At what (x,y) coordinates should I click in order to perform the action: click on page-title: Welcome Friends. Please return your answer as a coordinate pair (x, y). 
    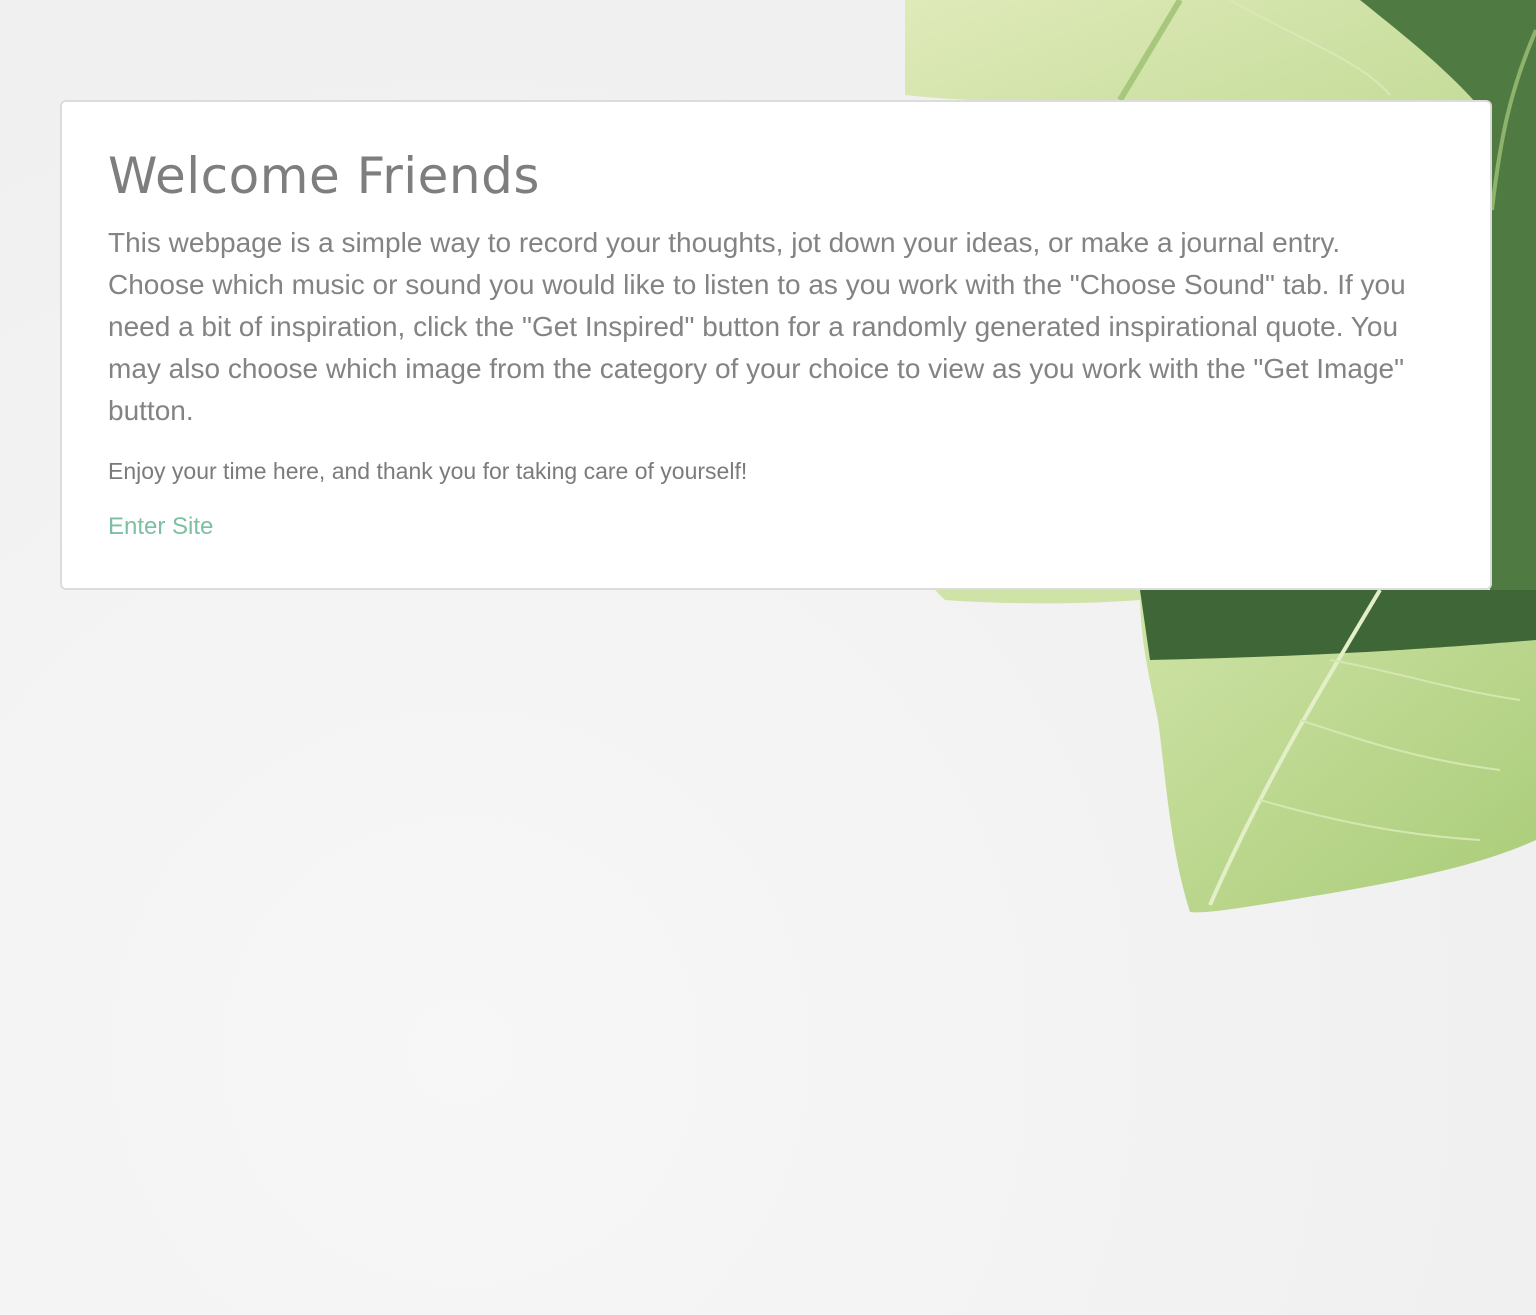
    Looking at the image, I should click on (324, 176).